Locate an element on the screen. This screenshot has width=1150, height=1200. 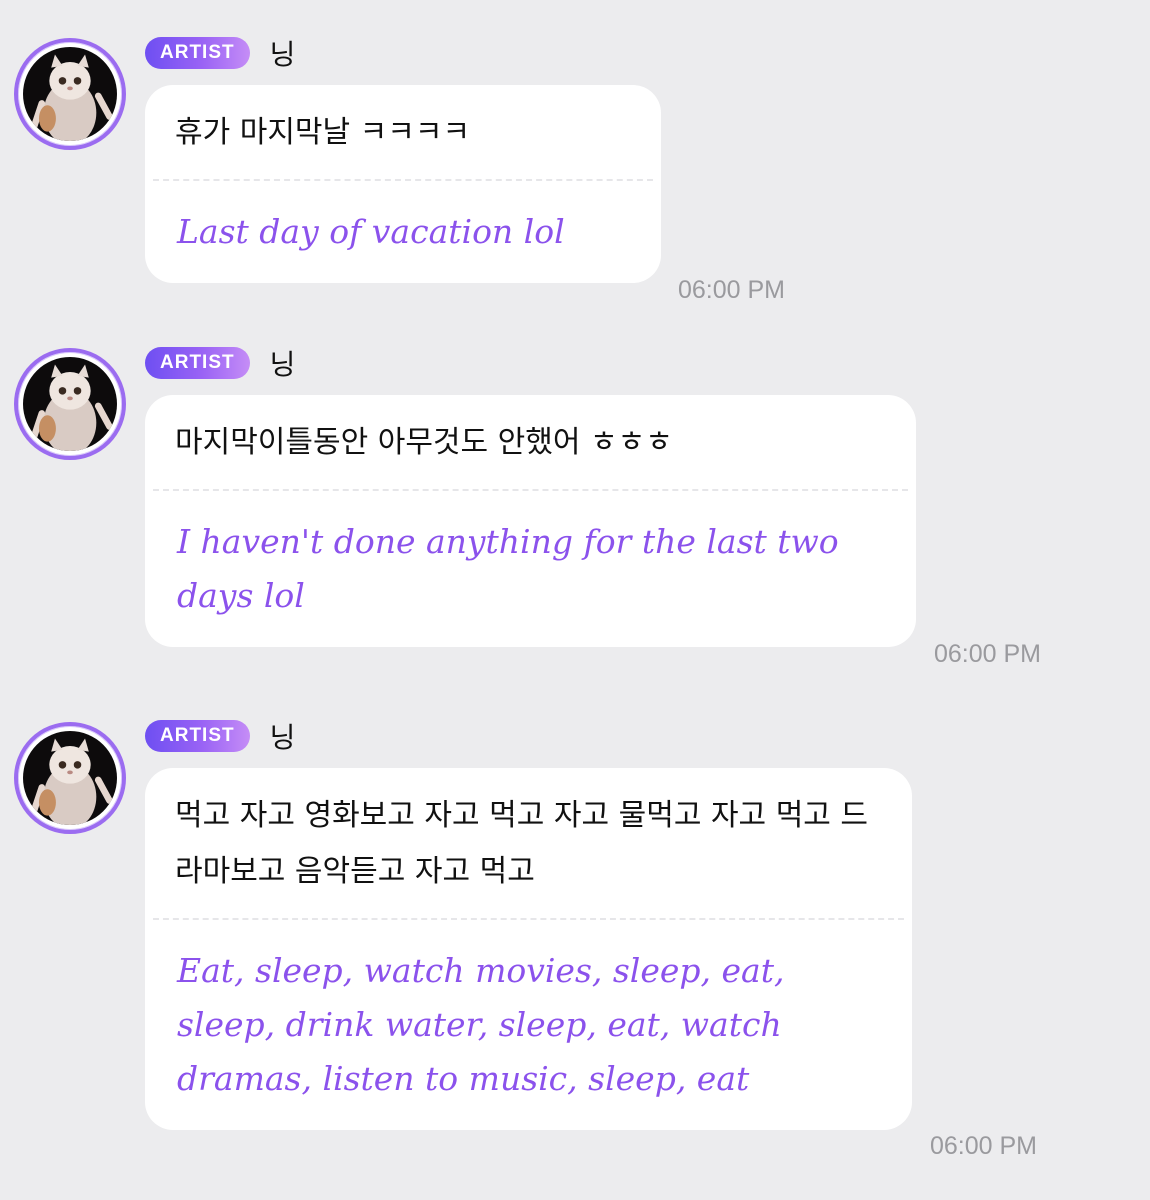
original-text: 휴가 마지막날 ㅋㅋㅋㅋ is located at coordinates (323, 132).